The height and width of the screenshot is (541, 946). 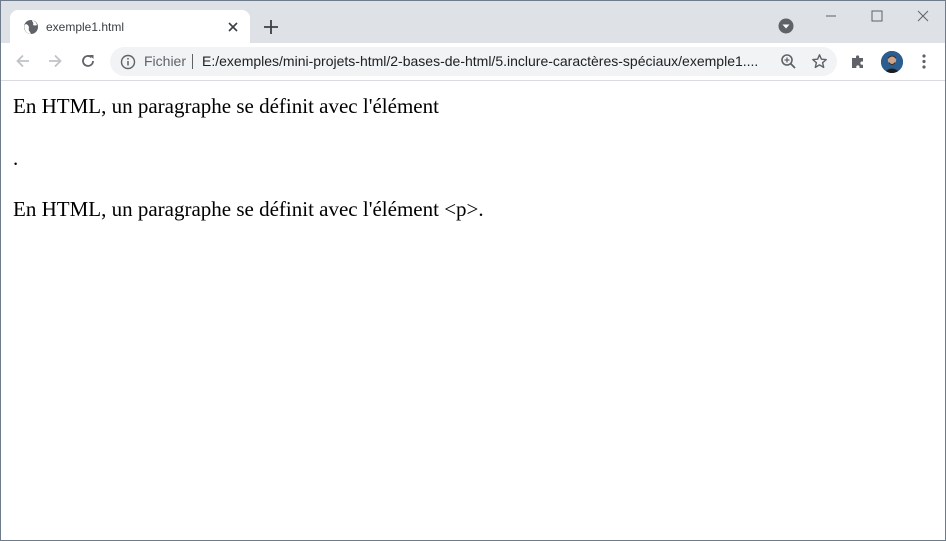 What do you see at coordinates (819, 61) in the screenshot?
I see `bookmark-star-icon` at bounding box center [819, 61].